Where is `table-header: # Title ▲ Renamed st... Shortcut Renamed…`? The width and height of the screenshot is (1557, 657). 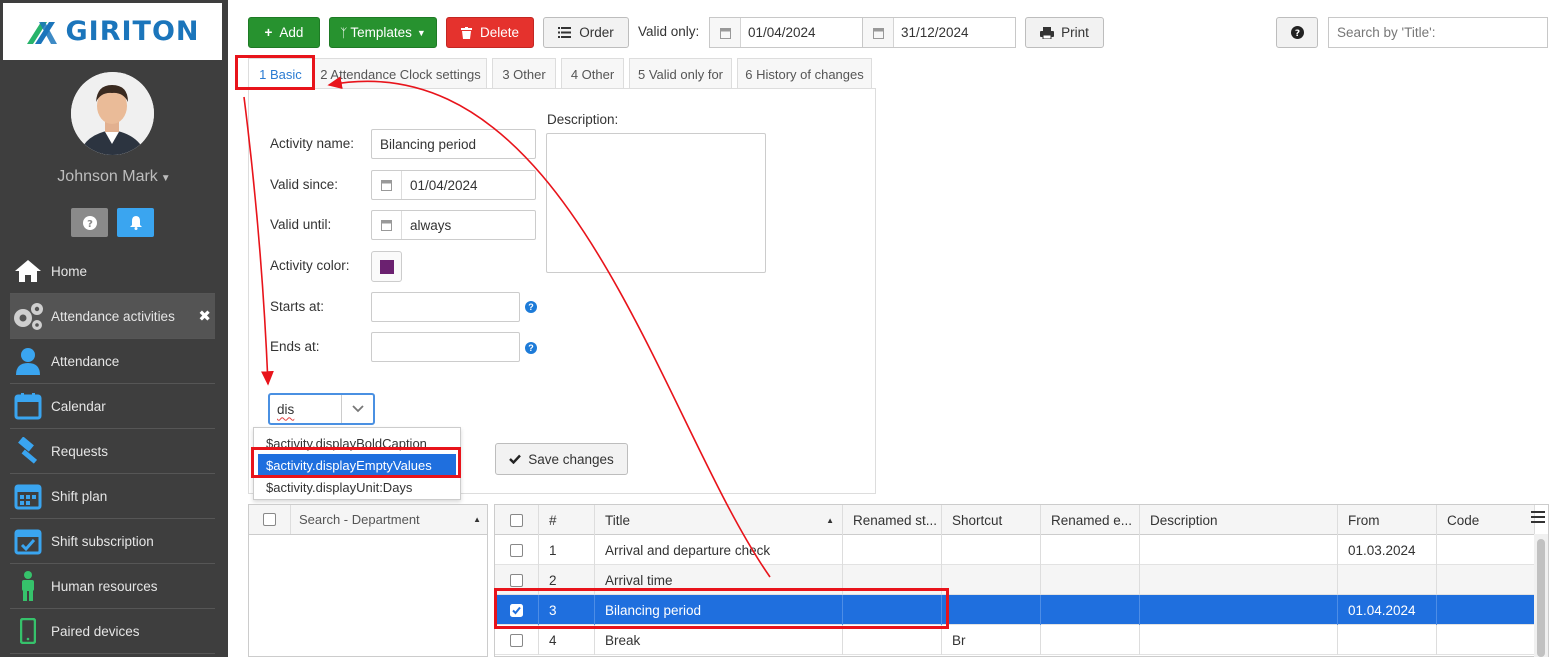
table-header: # Title ▲ Renamed st... Shortcut Renamed… is located at coordinates (1015, 520).